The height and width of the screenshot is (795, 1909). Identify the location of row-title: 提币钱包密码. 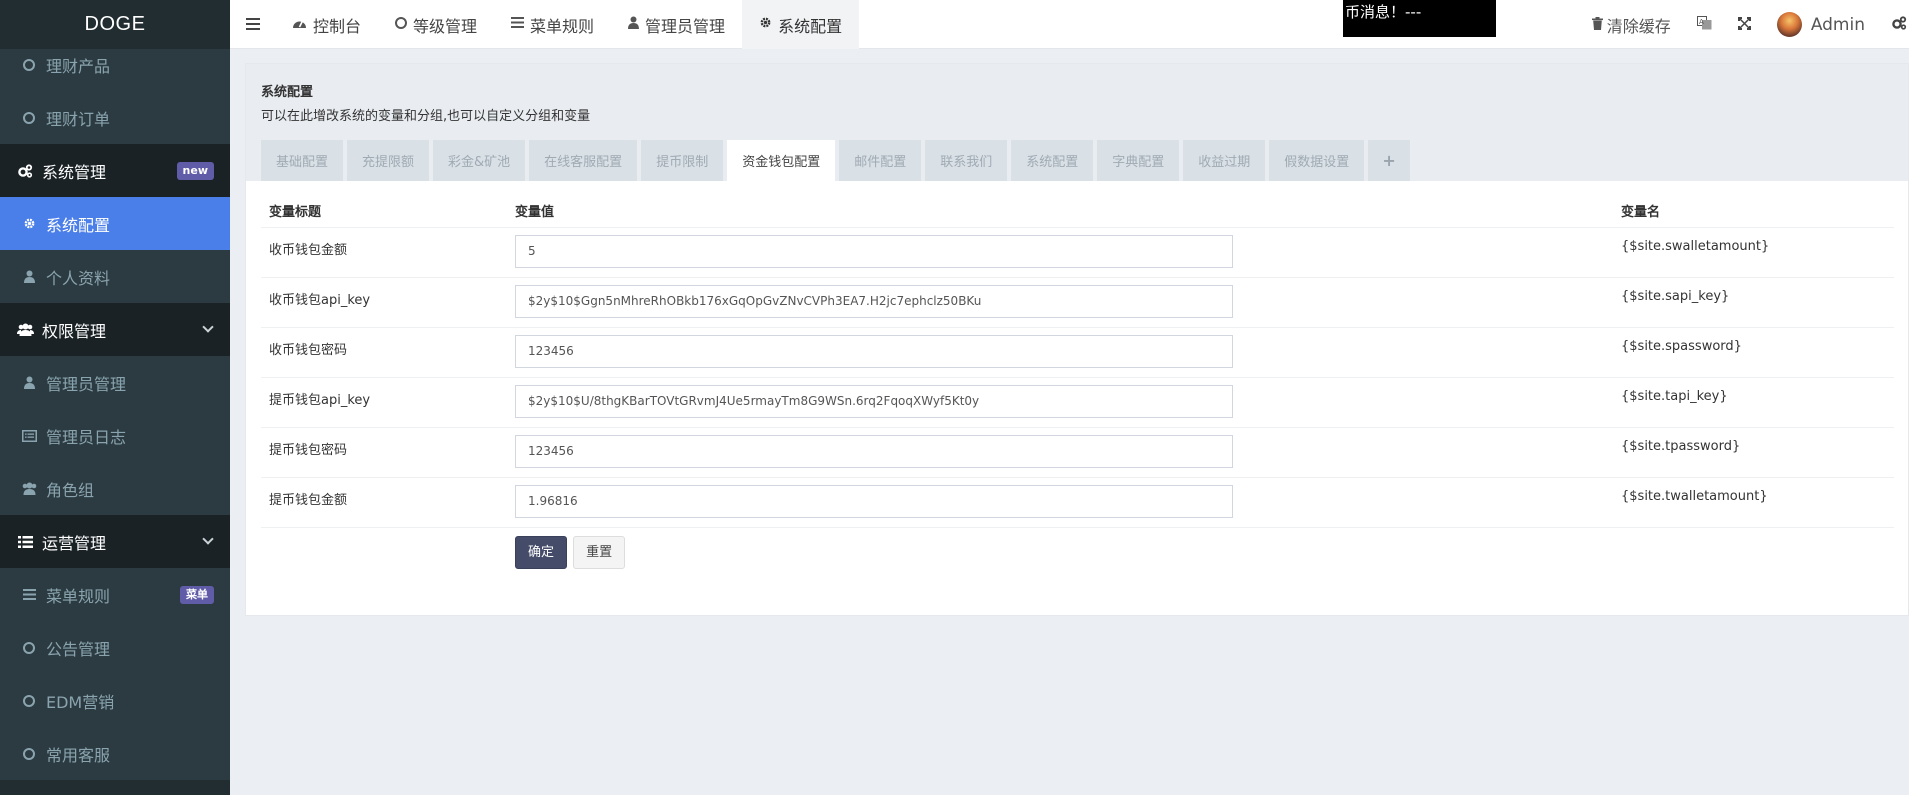
(384, 452).